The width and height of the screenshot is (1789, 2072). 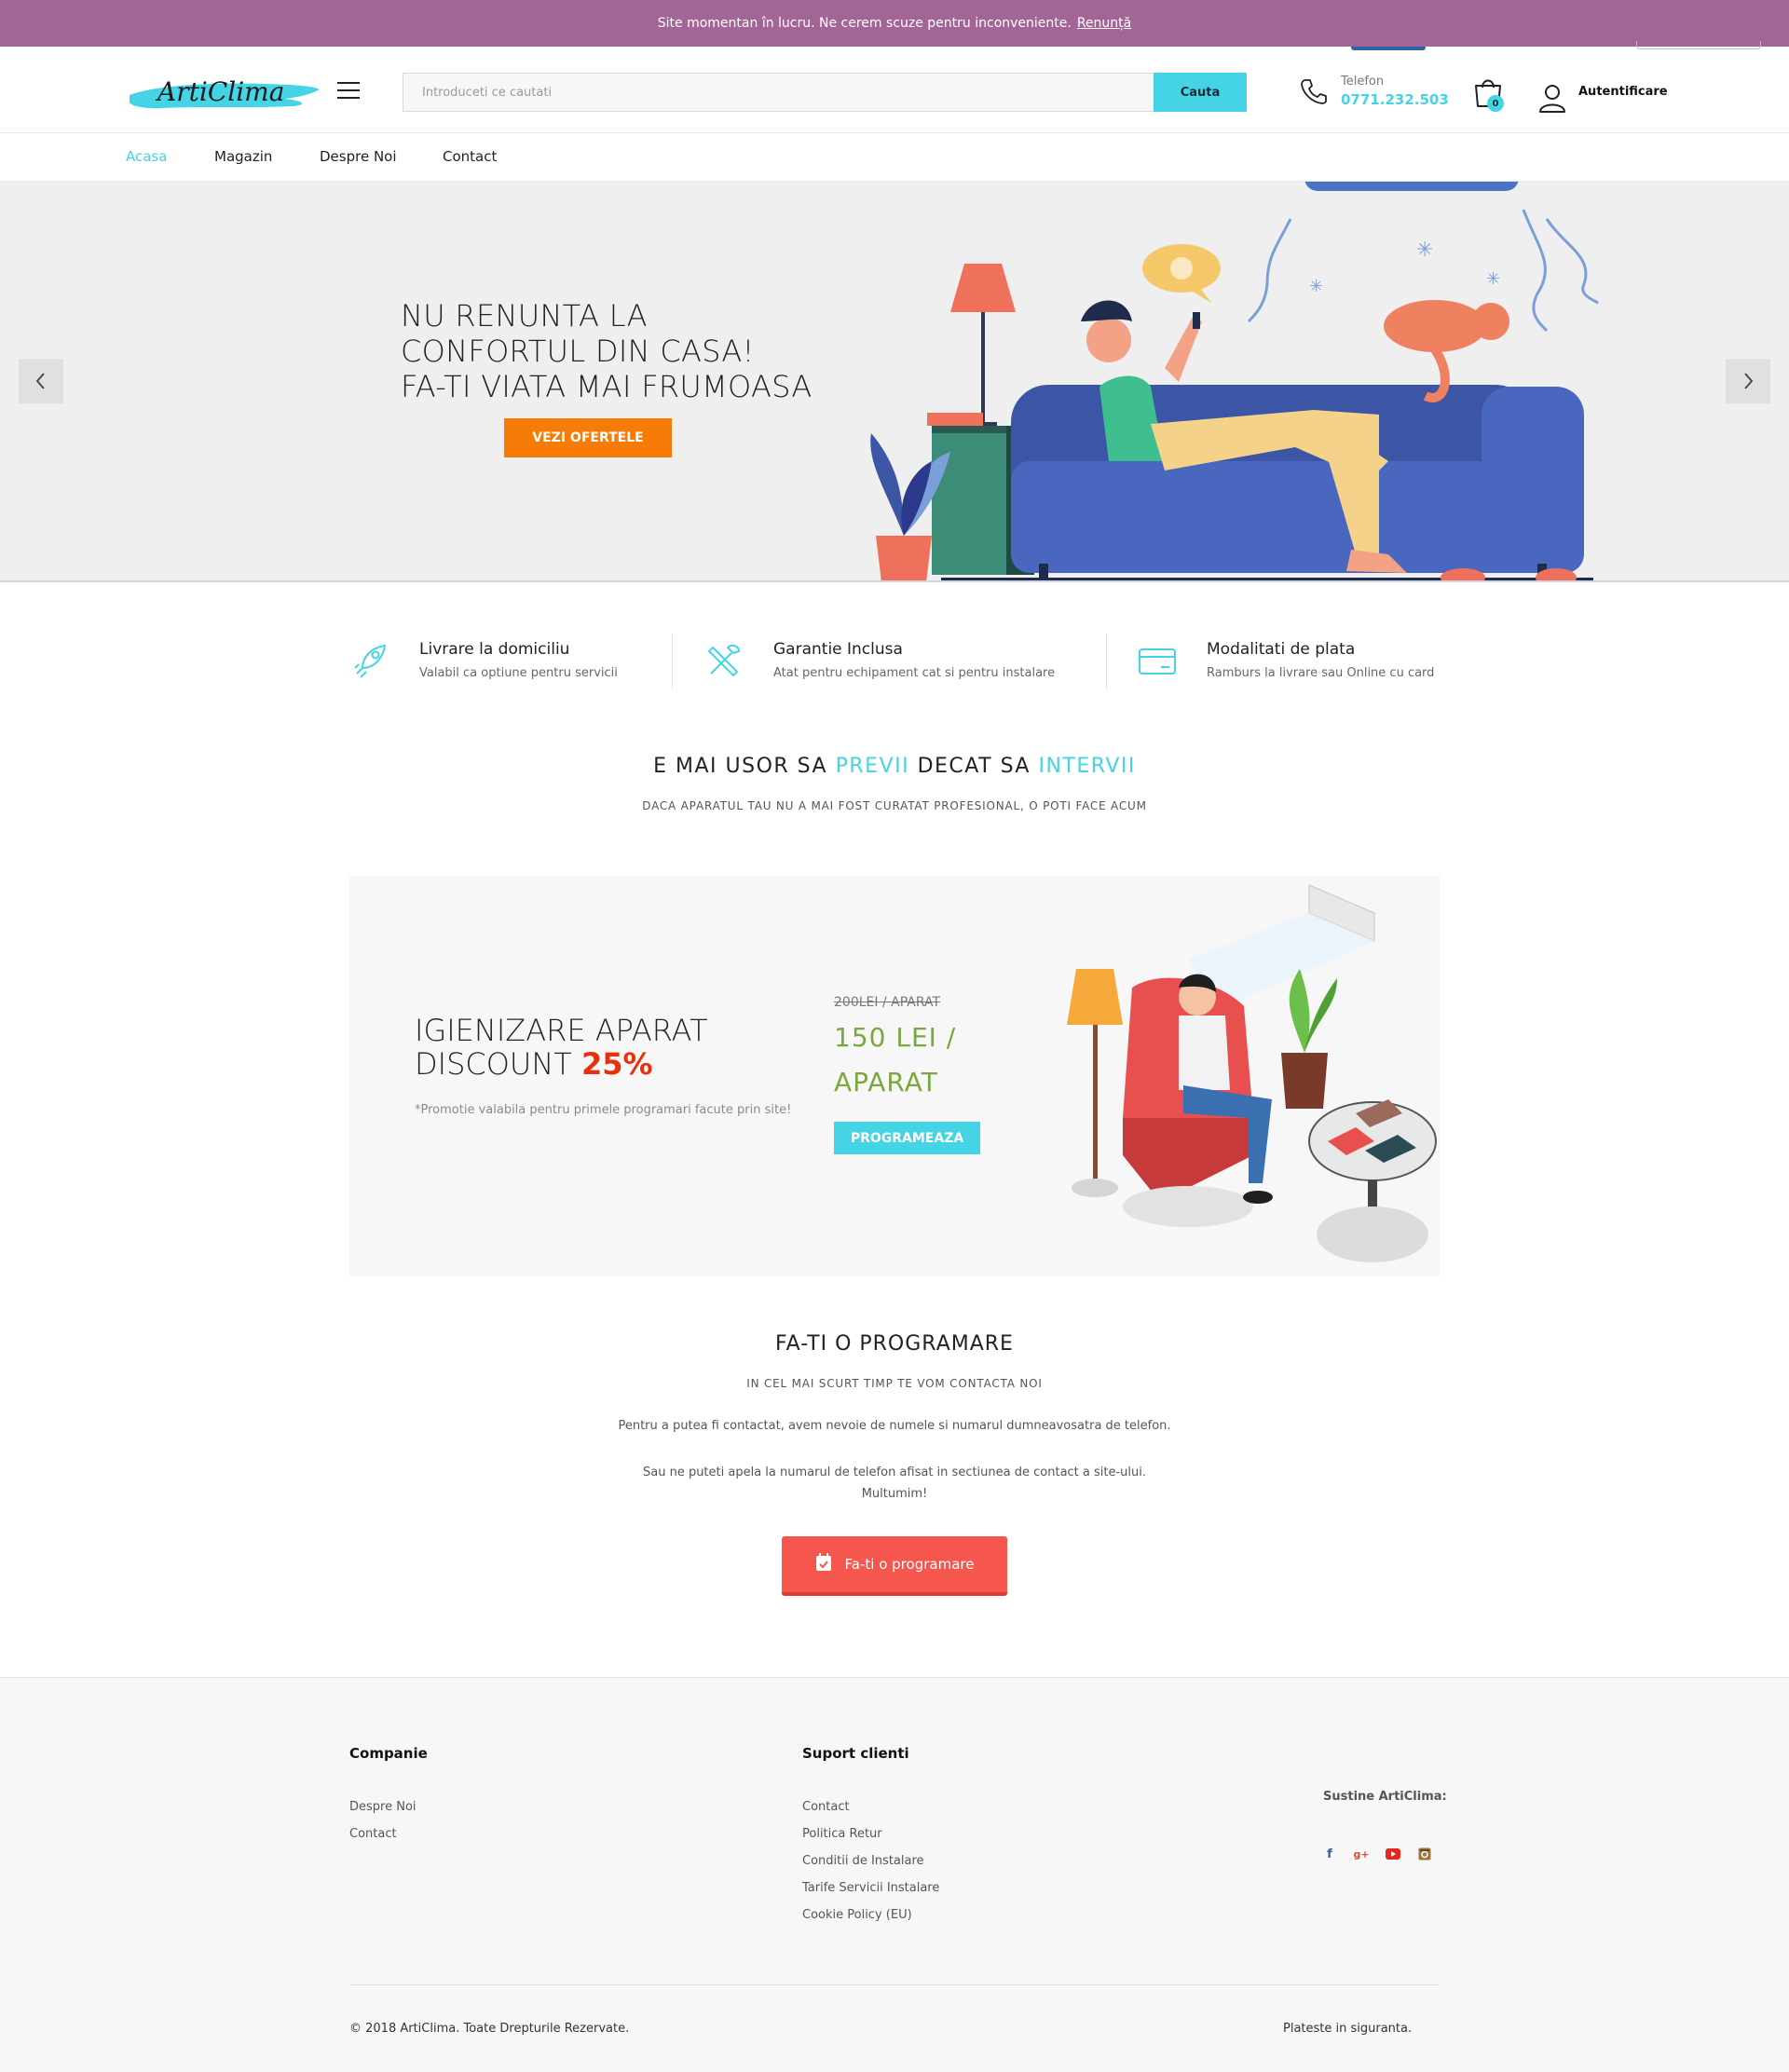 I want to click on youtube-icon, so click(x=1393, y=1854).